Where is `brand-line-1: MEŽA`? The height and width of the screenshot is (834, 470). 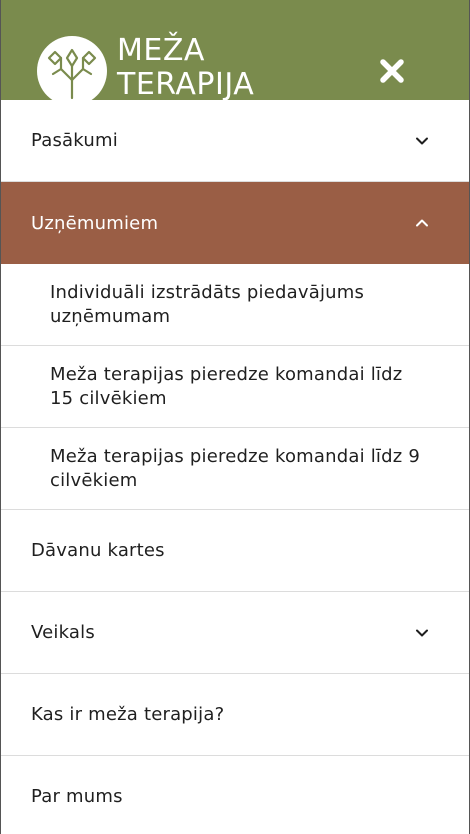 brand-line-1: MEŽA is located at coordinates (161, 50).